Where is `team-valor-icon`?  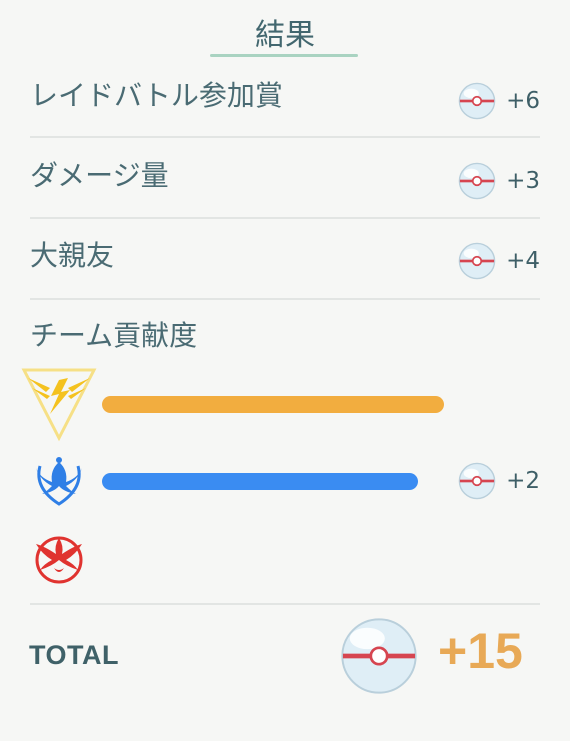
team-valor-icon is located at coordinates (59, 560).